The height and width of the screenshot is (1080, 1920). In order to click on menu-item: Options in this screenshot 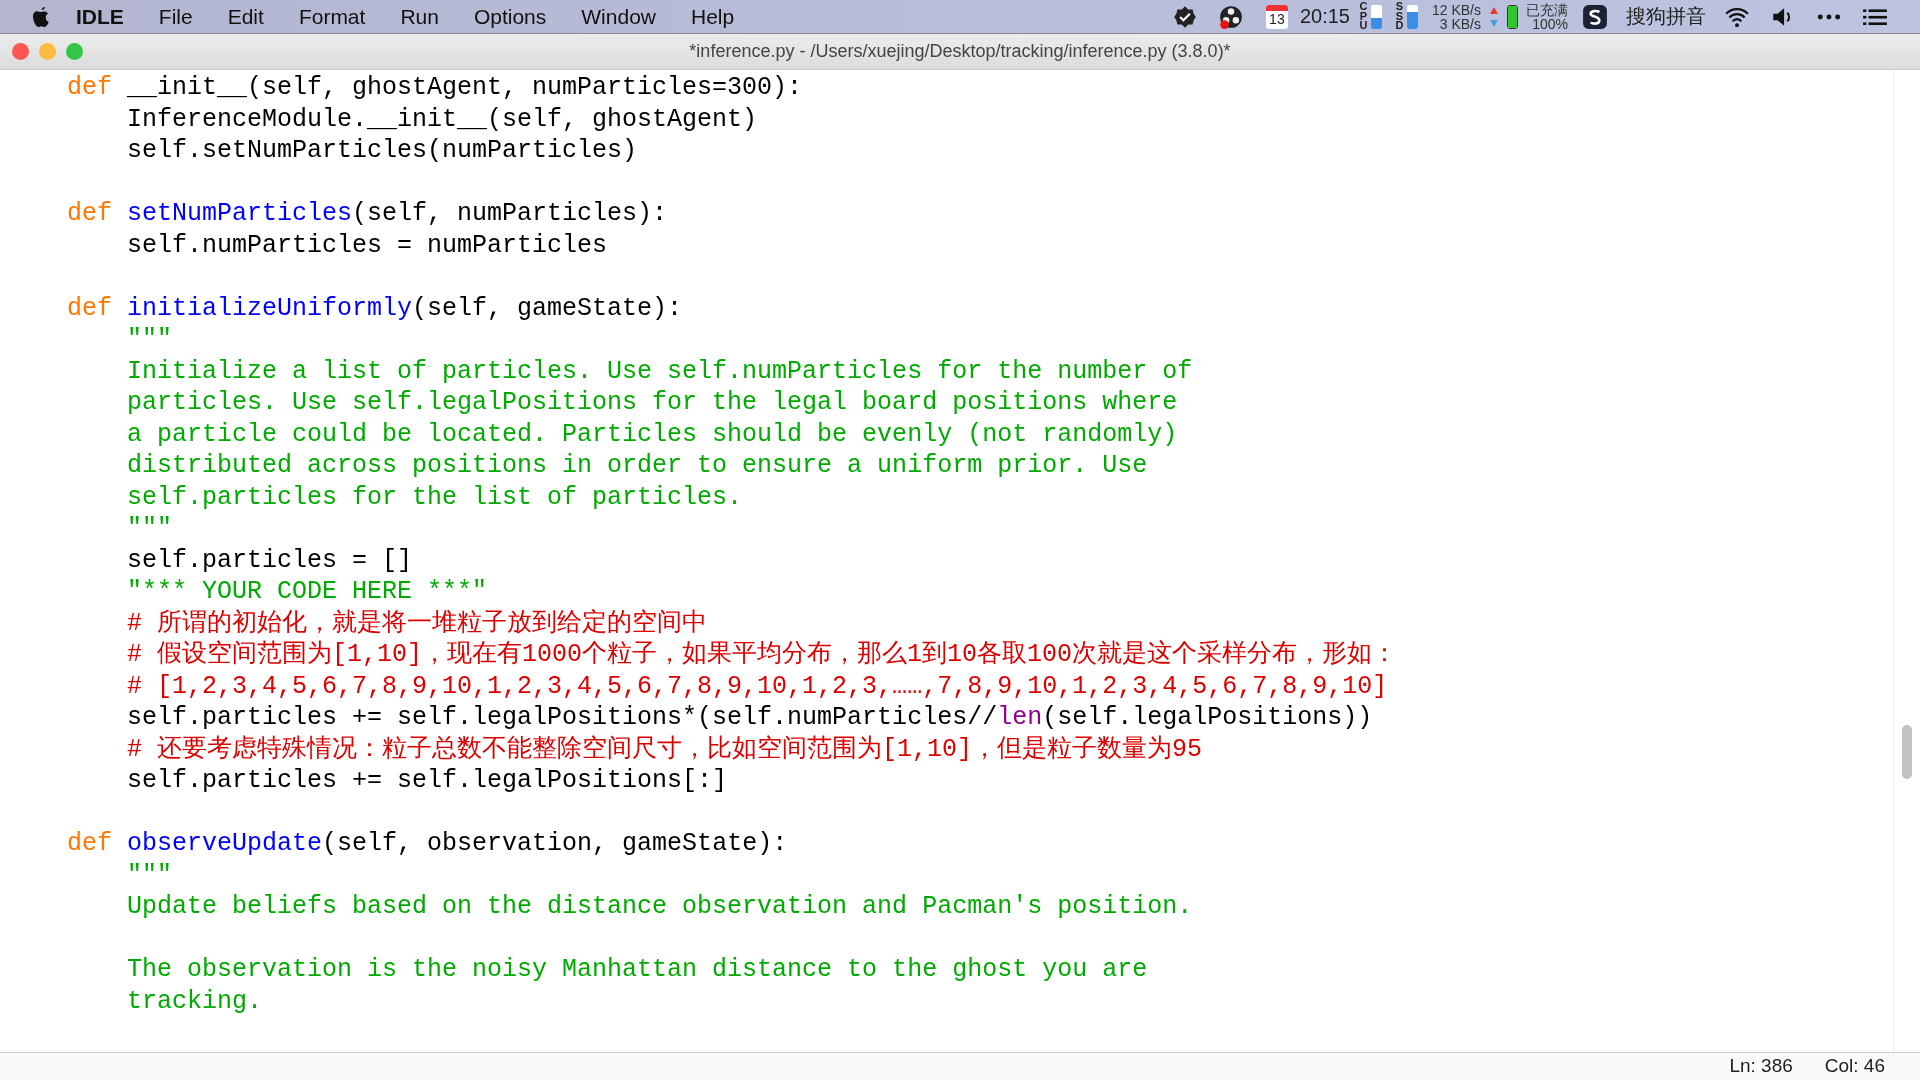, I will do `click(510, 16)`.